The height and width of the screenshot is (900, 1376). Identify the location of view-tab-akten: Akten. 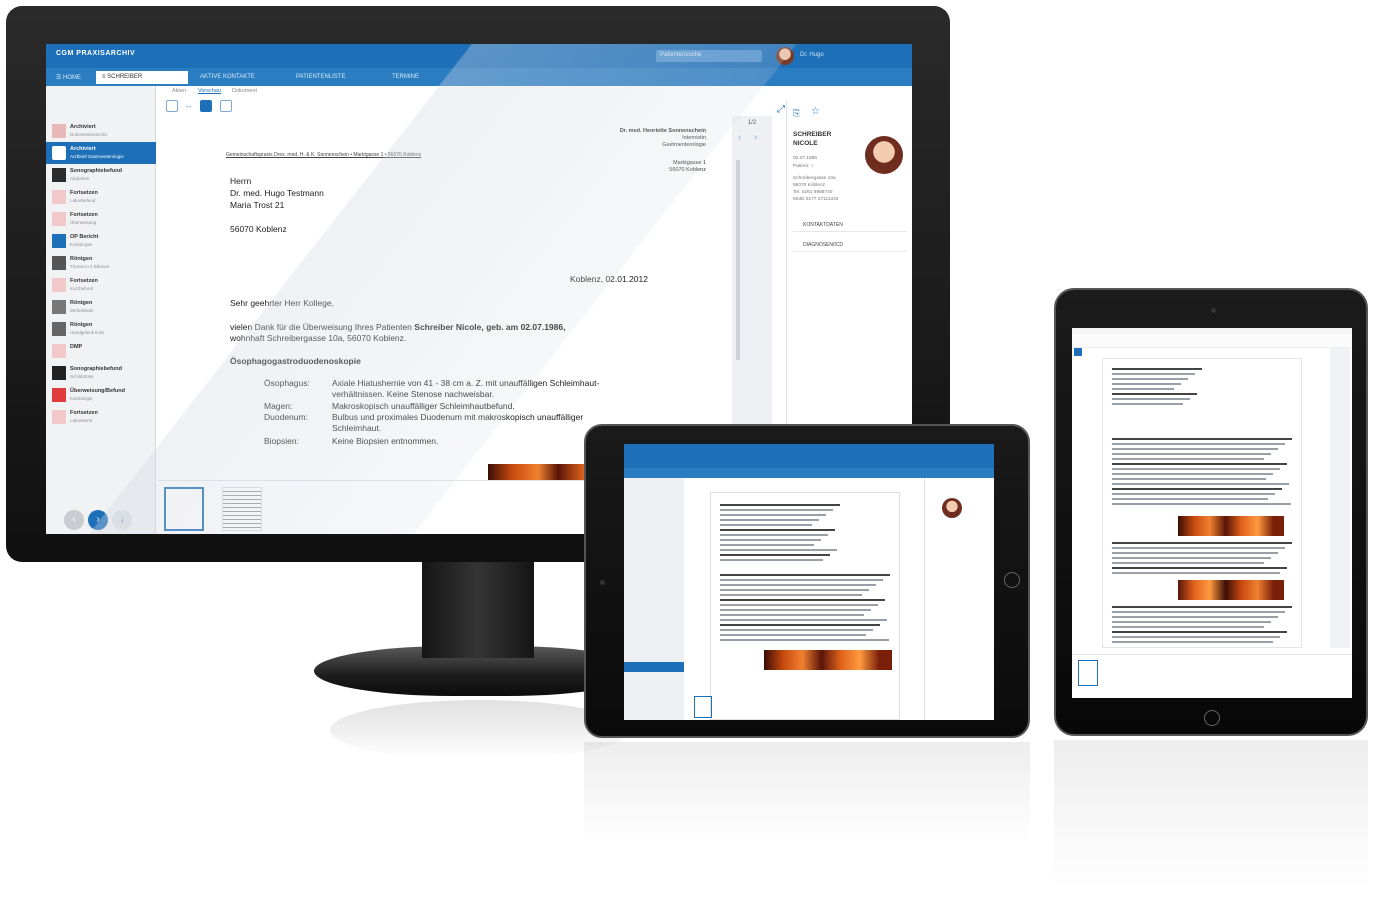
(179, 91).